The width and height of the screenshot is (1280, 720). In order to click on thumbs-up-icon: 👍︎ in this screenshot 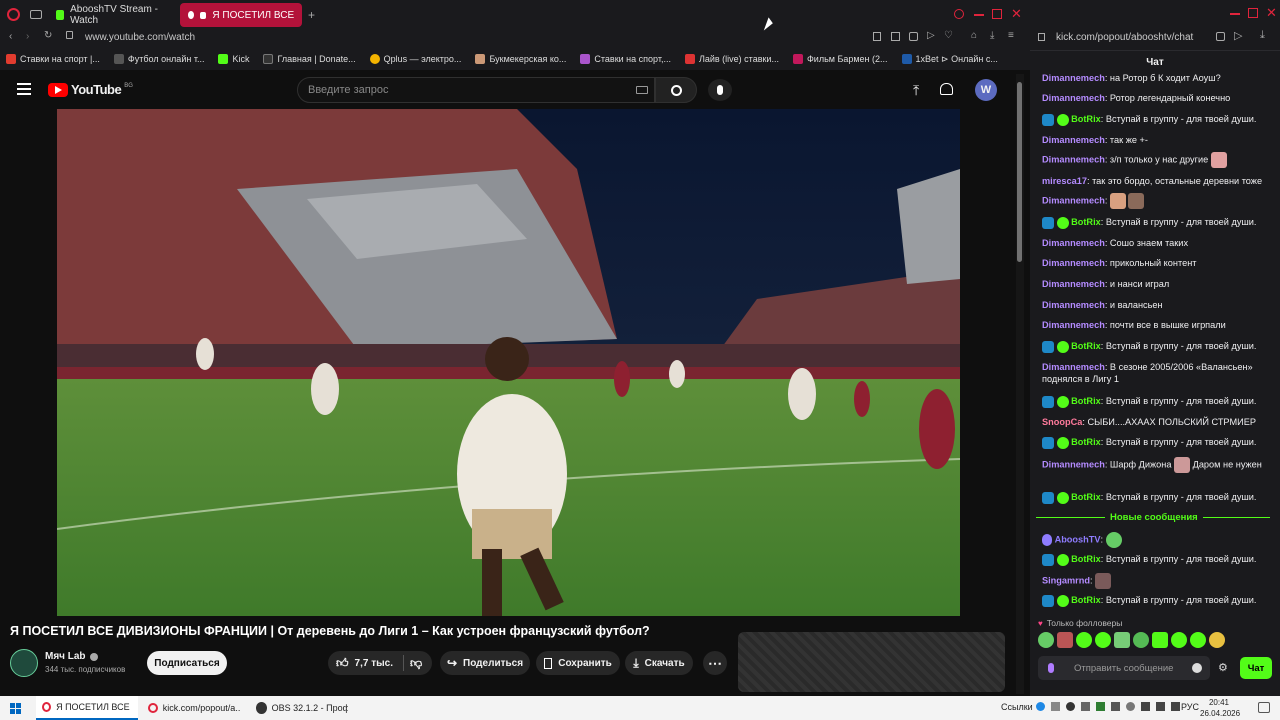, I will do `click(342, 663)`.